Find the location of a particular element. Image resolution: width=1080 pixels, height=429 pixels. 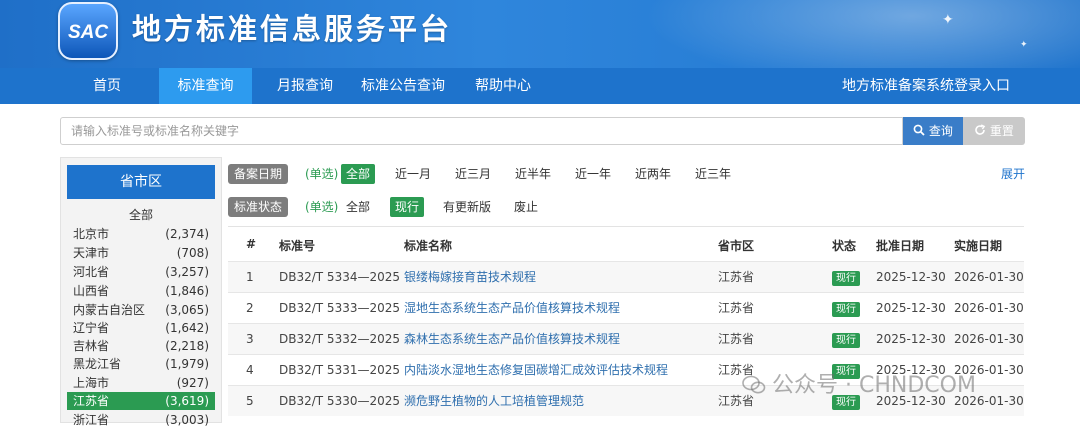

province-name: 黑龙江省 is located at coordinates (97, 364).